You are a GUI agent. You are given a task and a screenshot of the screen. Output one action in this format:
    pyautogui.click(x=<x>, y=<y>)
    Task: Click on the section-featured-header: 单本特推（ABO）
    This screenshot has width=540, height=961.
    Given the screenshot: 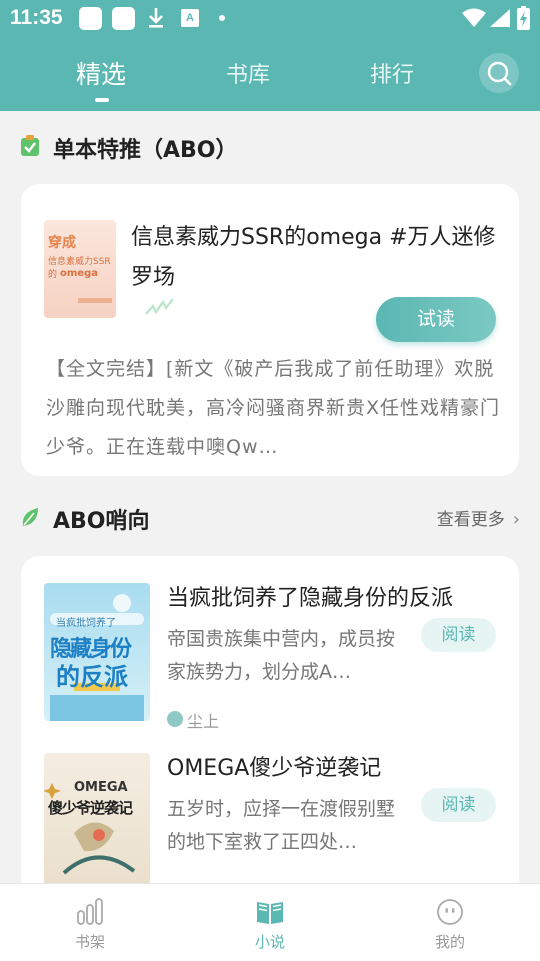 What is the action you would take?
    pyautogui.click(x=270, y=146)
    